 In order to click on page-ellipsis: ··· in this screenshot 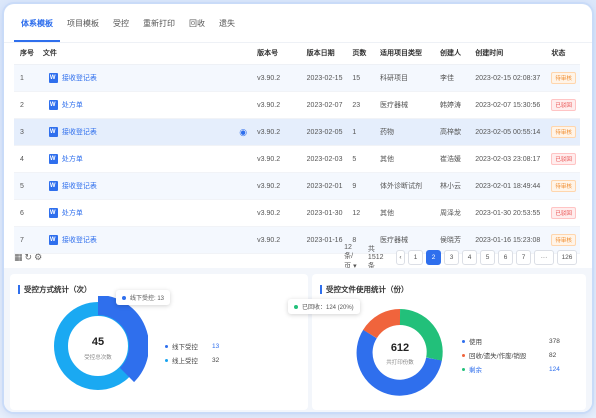, I will do `click(544, 257)`.